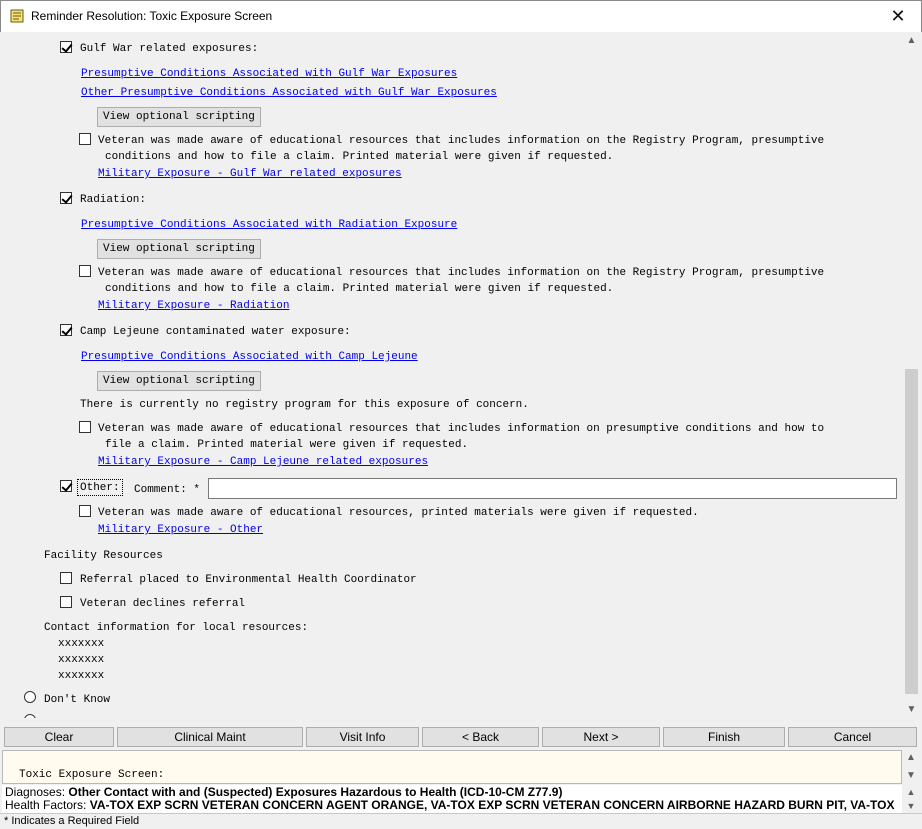  Describe the element at coordinates (66, 198) in the screenshot. I see `radiation-checkbox` at that location.